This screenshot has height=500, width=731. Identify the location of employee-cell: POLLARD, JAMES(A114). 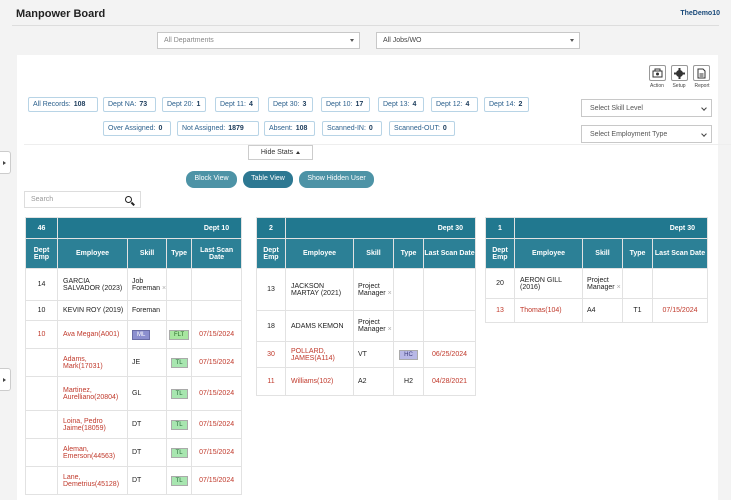
(319, 354).